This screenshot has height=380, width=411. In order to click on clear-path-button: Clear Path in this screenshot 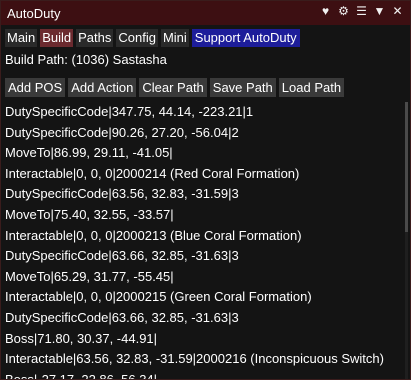, I will do `click(173, 87)`.